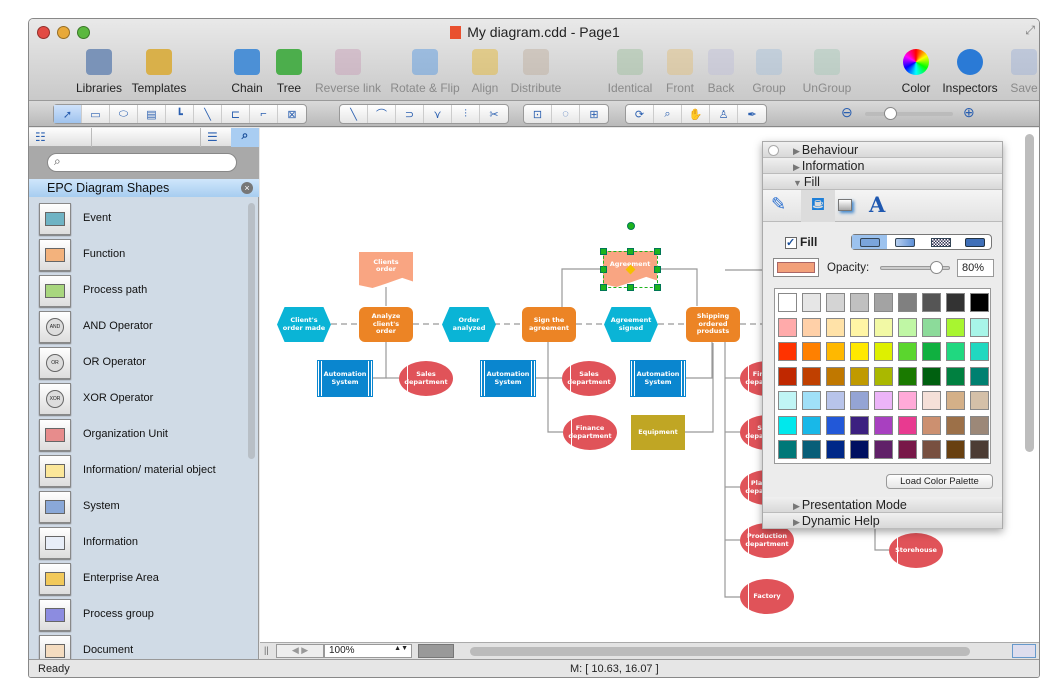 The width and height of the screenshot is (1060, 690). Describe the element at coordinates (469, 324) in the screenshot. I see `diagram-event-e2: Order analyzed` at that location.